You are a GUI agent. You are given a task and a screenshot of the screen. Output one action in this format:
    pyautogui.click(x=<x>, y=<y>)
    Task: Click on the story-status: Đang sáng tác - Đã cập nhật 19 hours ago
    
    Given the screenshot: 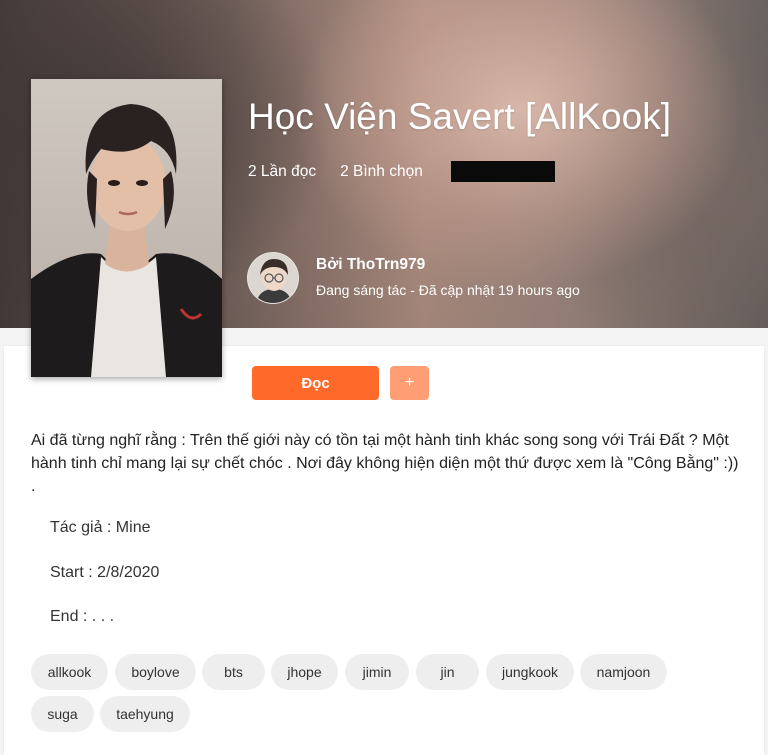 What is the action you would take?
    pyautogui.click(x=448, y=290)
    